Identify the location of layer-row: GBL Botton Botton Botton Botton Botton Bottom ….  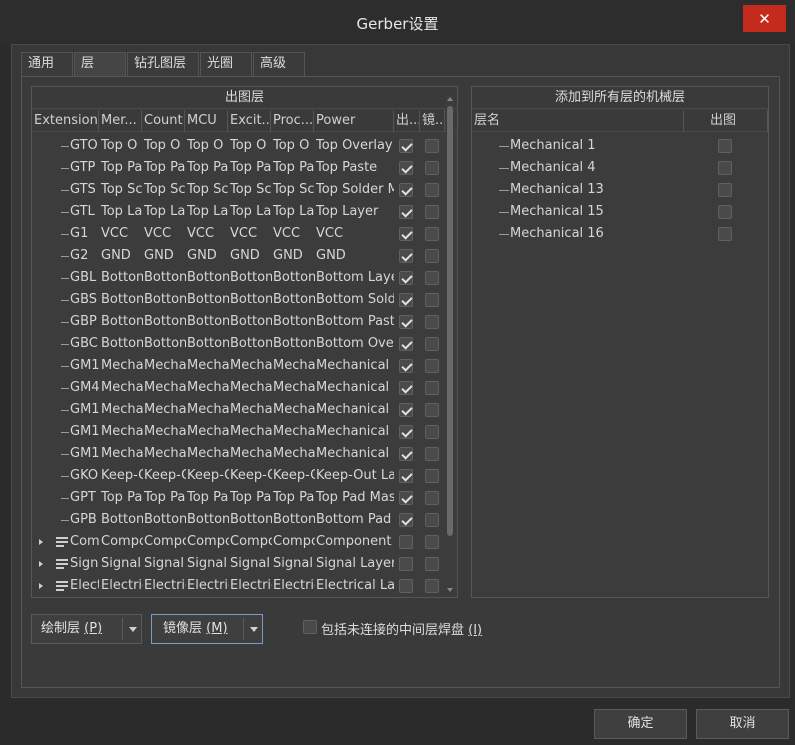
(238, 278).